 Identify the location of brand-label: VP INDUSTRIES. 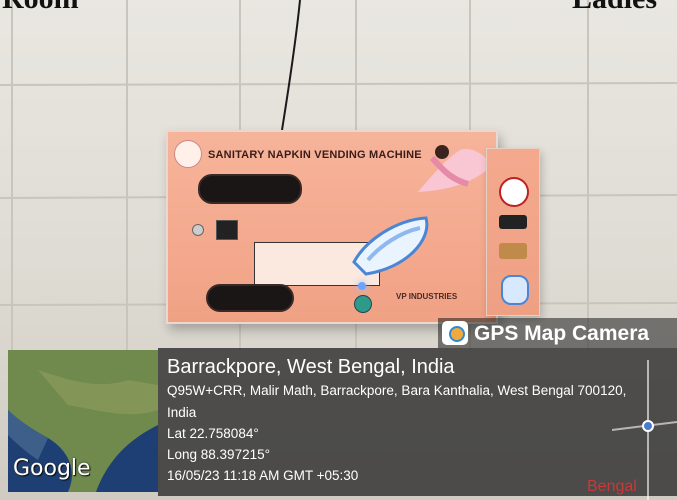
(427, 296).